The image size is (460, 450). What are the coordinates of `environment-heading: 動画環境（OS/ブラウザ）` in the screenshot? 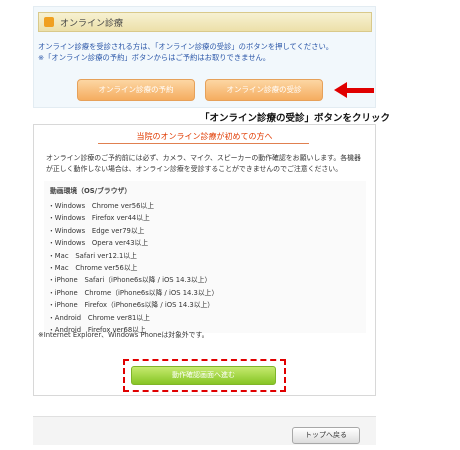 It's located at (91, 191).